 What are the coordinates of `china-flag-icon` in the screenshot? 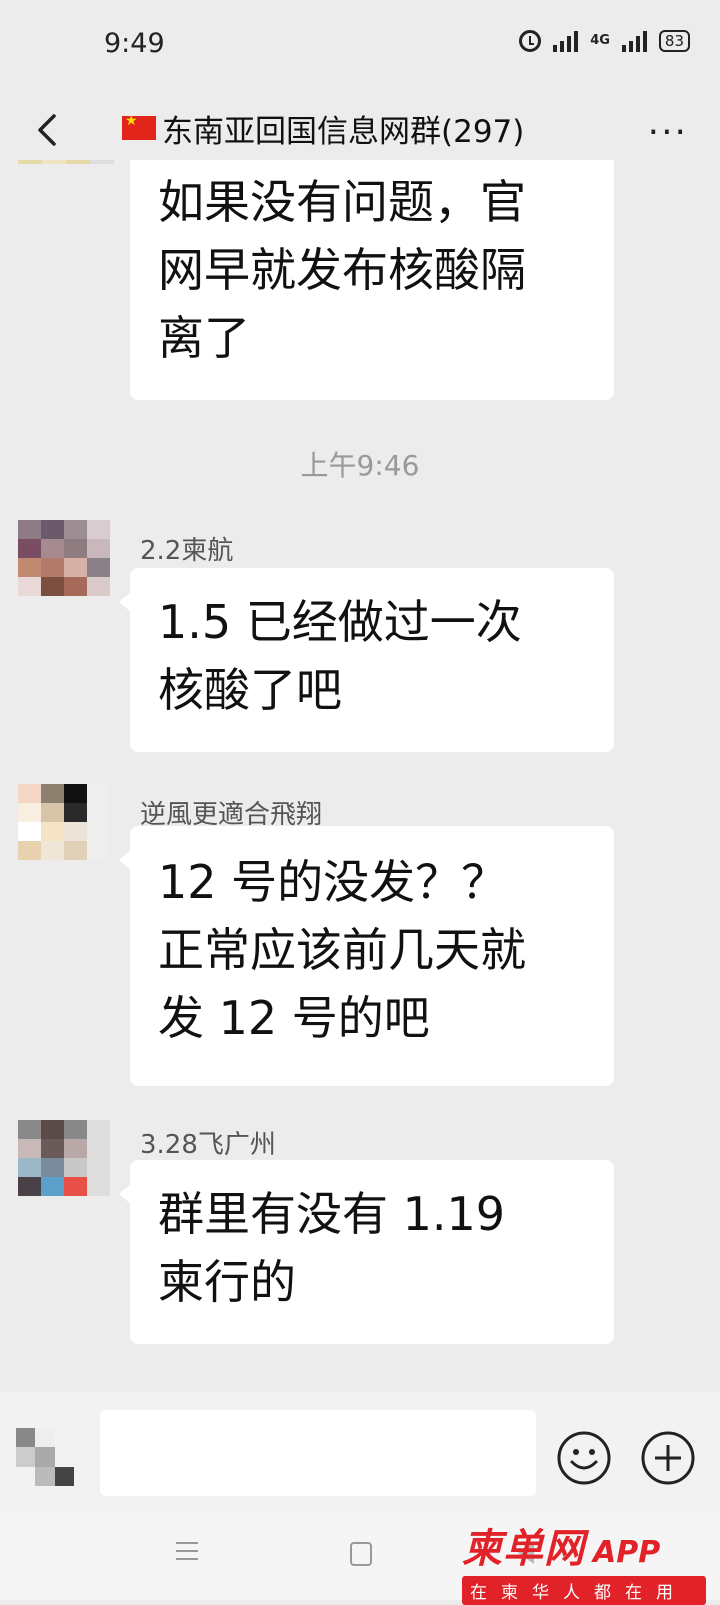 It's located at (139, 126).